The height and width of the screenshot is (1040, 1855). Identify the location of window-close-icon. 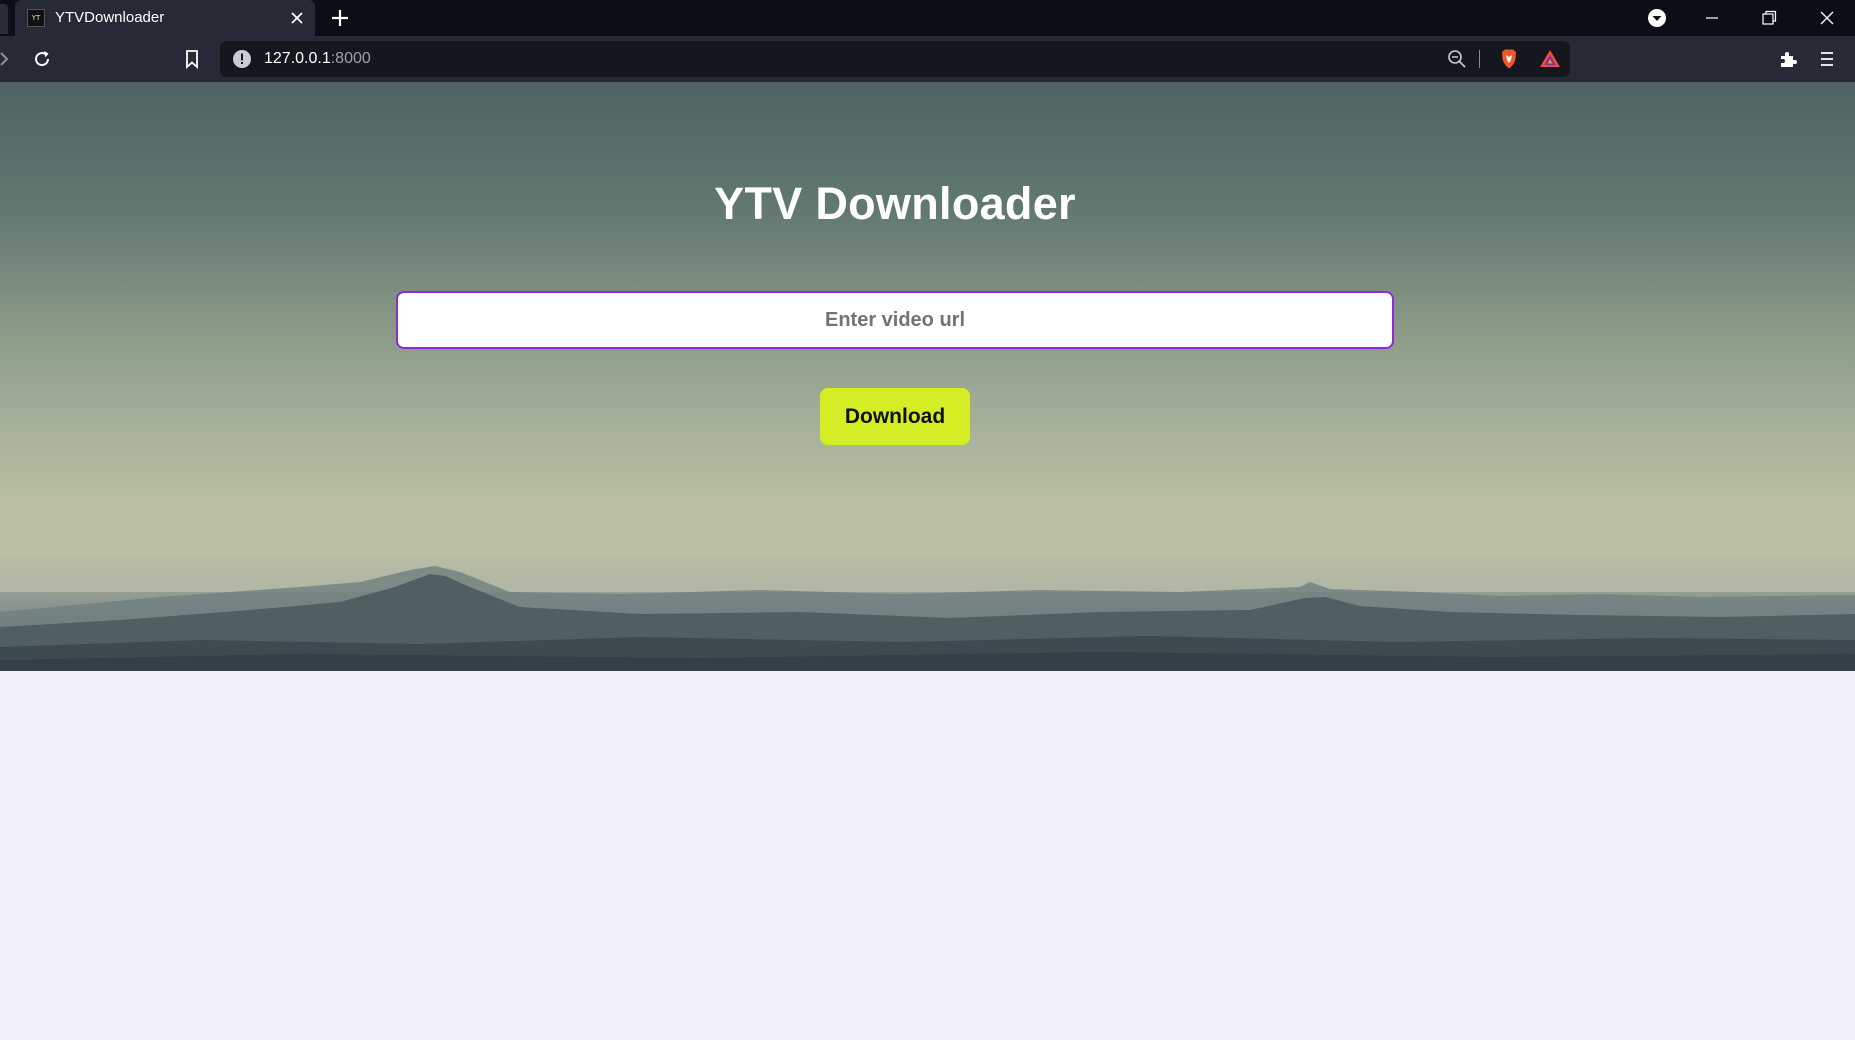
(1827, 18).